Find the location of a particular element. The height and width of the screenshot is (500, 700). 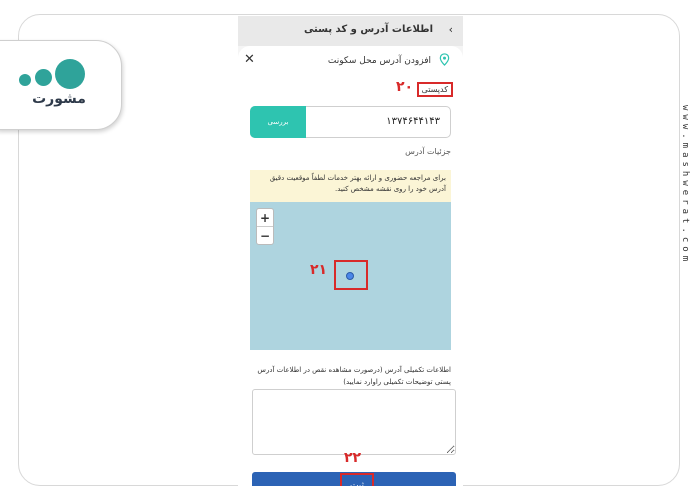

zoom-control: + − is located at coordinates (265, 226).